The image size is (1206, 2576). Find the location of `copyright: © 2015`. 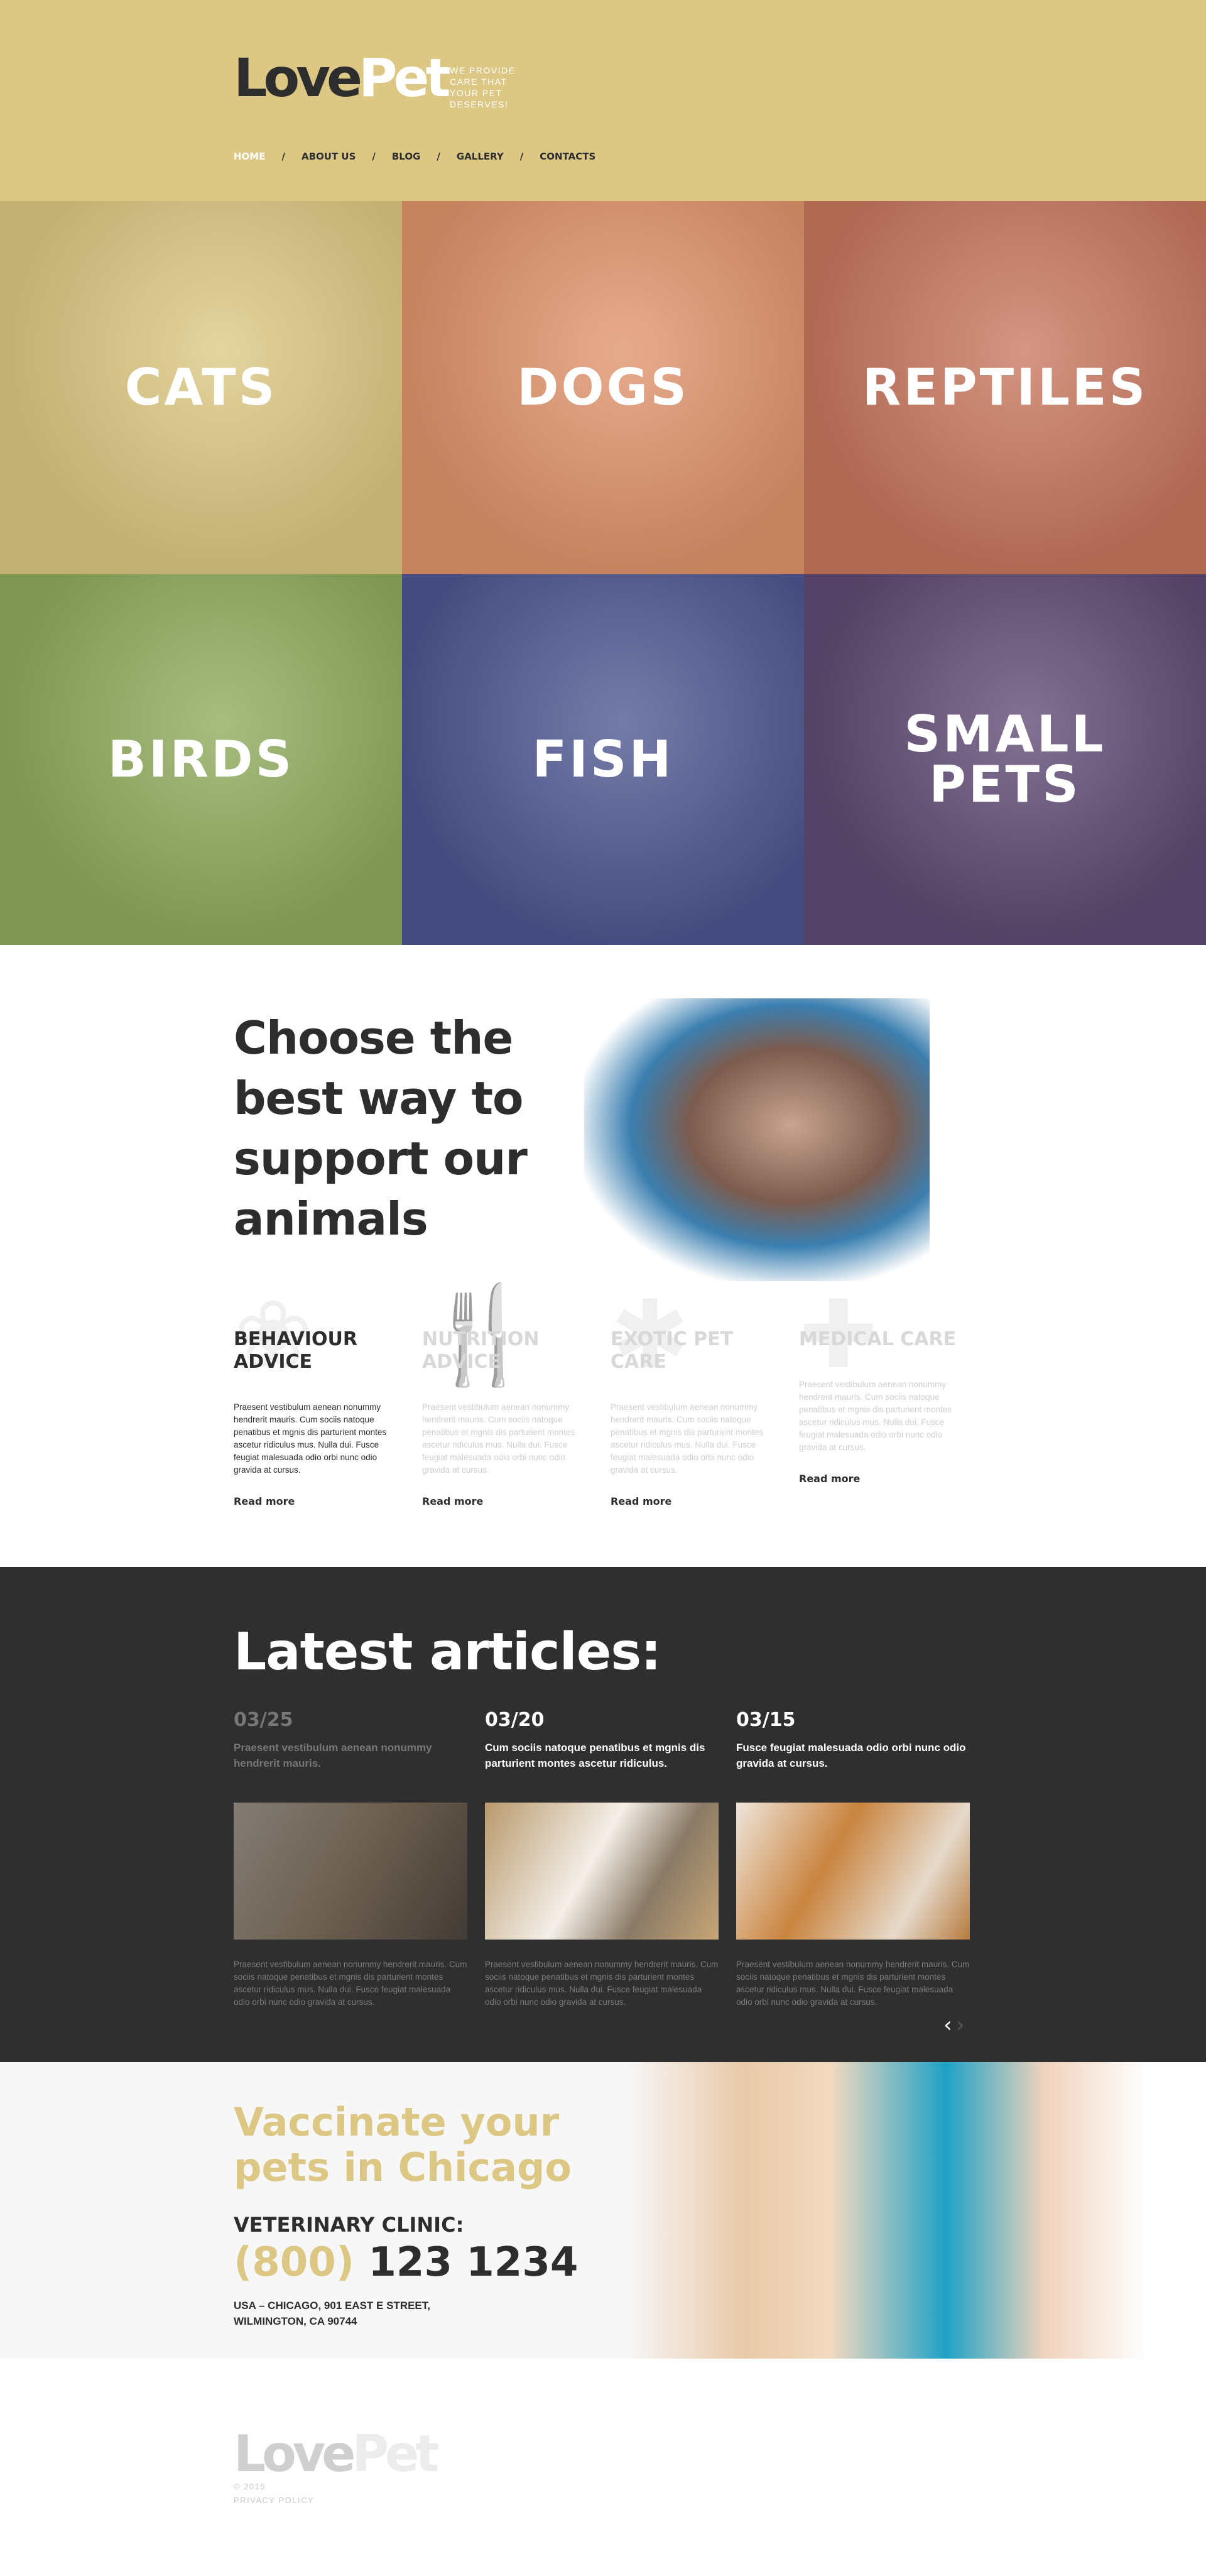

copyright: © 2015 is located at coordinates (250, 2486).